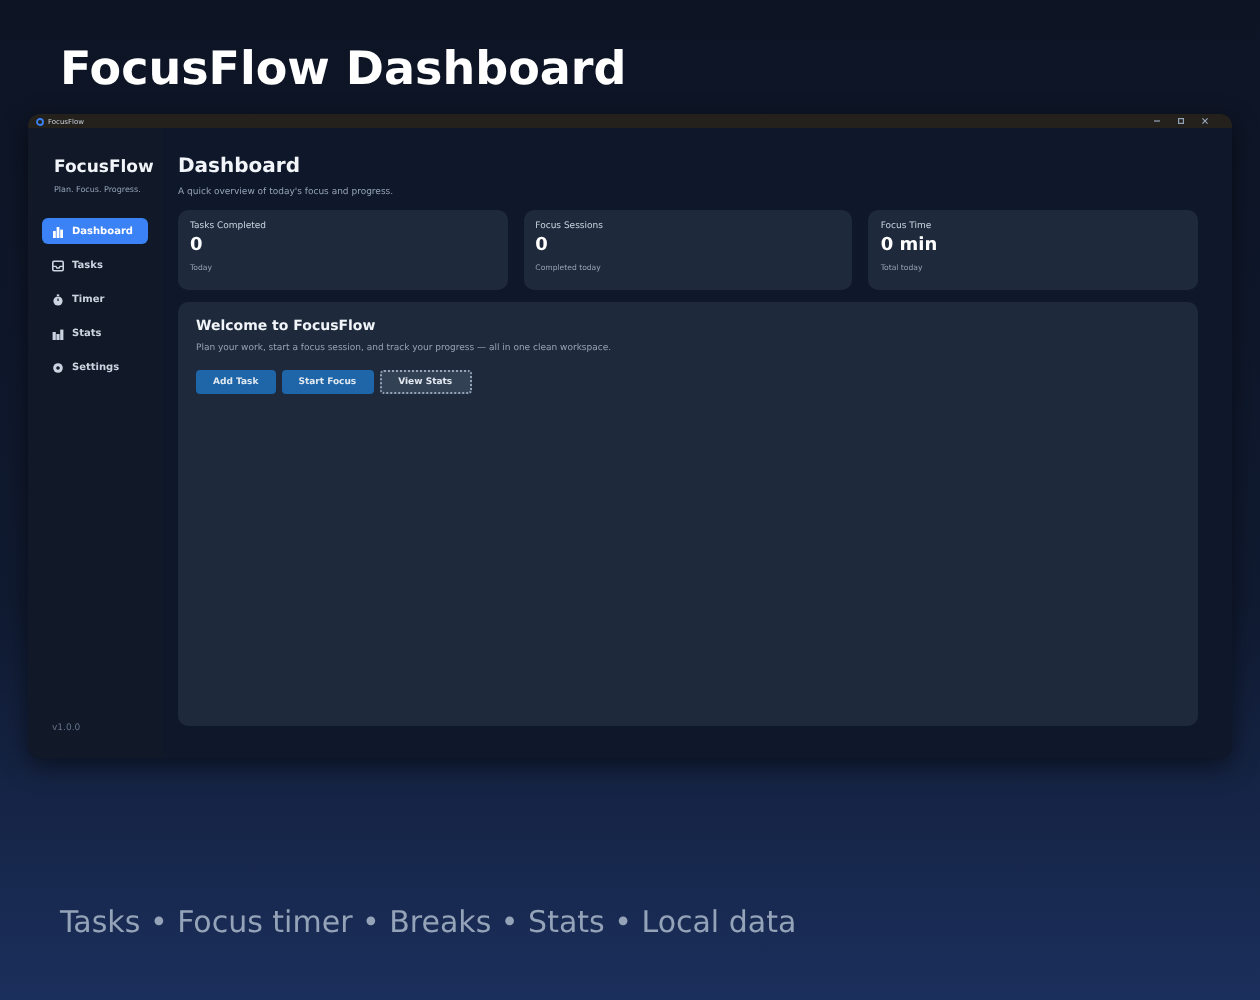  What do you see at coordinates (104, 168) in the screenshot?
I see `app-name: FocusFlow` at bounding box center [104, 168].